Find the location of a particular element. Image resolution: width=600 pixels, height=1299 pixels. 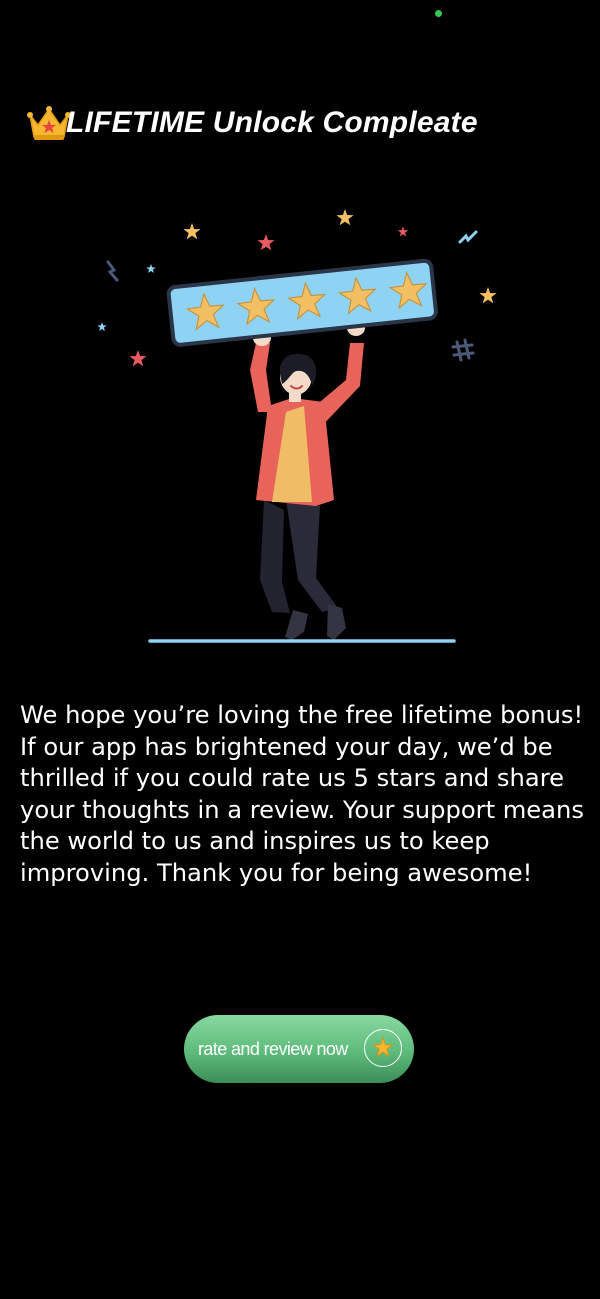

rate-and-review-button: rate and review now is located at coordinates (299, 1049).